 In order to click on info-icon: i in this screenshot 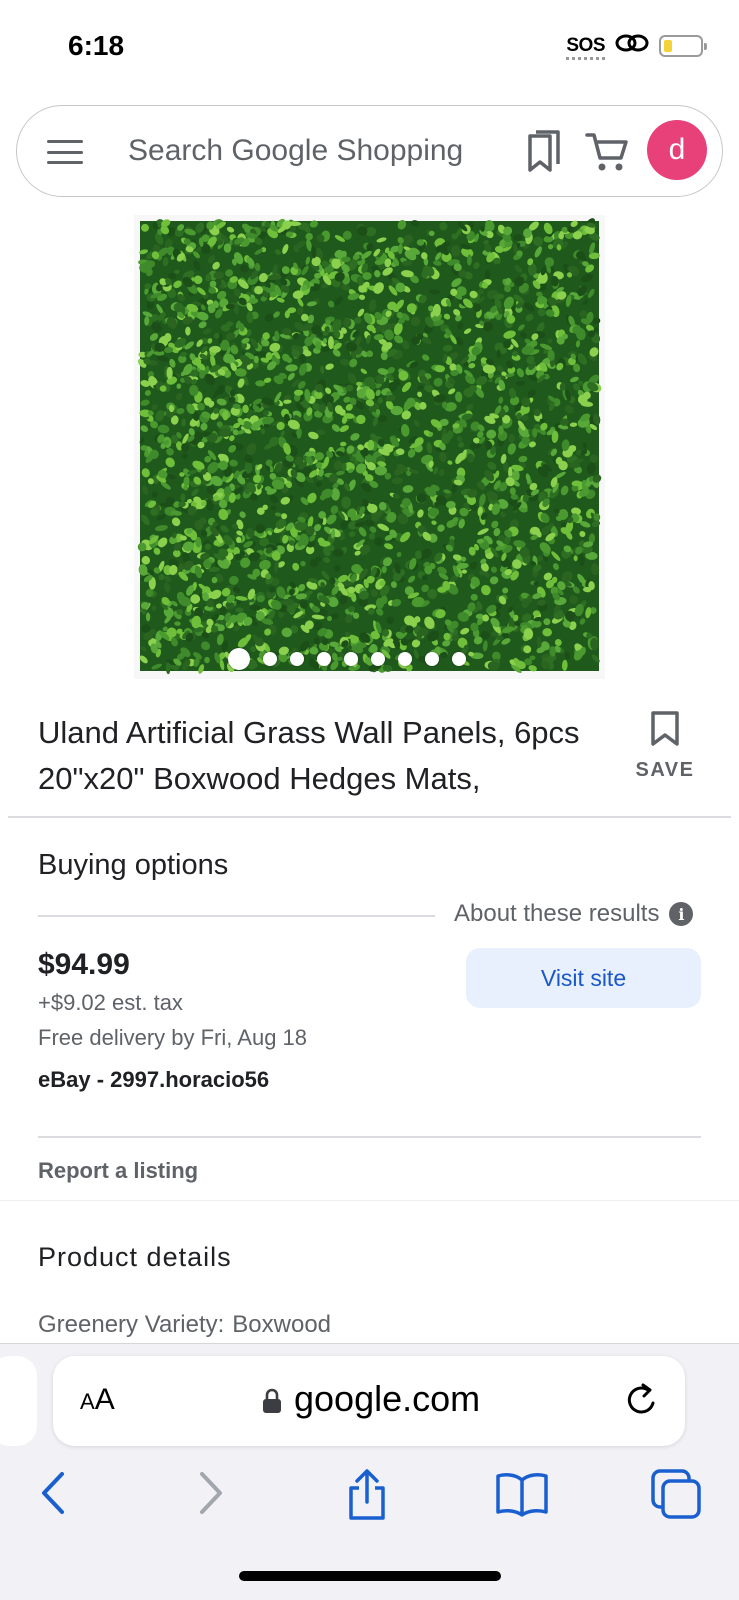, I will do `click(681, 914)`.